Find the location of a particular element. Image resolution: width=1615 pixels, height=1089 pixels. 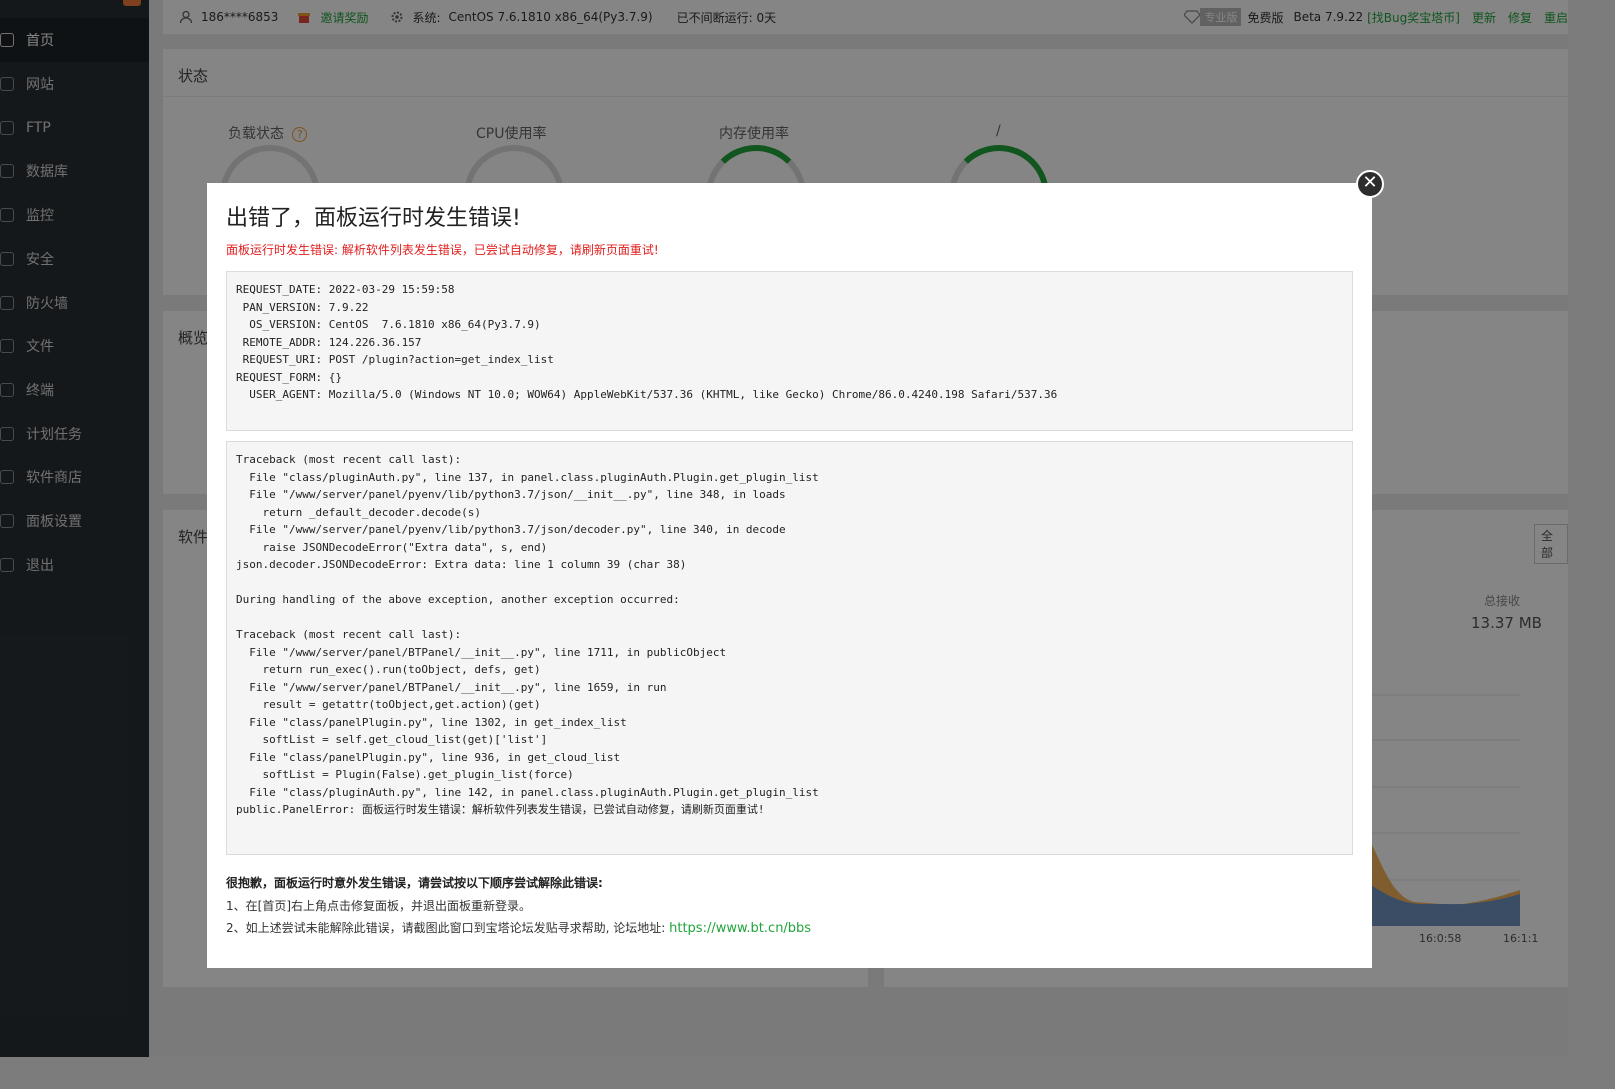

dialog-error-summary: 面板运行时发生错误: 解析软件列表发生错误，已尝试自动修复，请刷新页面重试! is located at coordinates (442, 250).